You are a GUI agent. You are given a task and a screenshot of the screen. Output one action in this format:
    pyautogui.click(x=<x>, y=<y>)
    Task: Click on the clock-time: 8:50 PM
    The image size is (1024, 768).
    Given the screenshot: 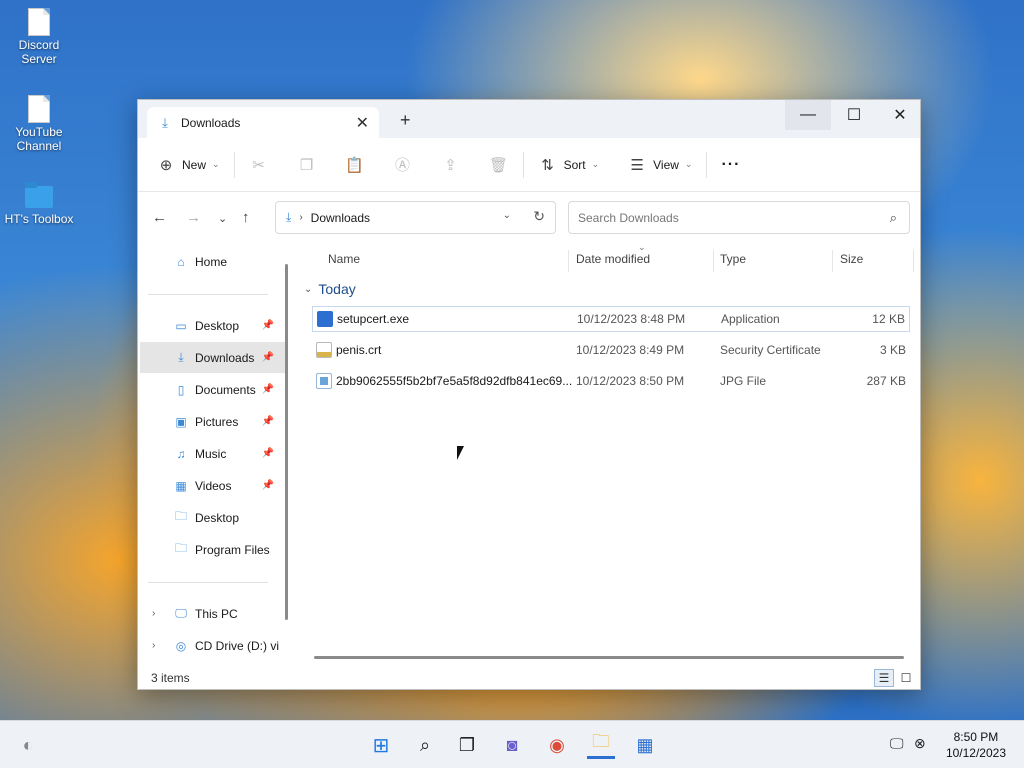 What is the action you would take?
    pyautogui.click(x=976, y=737)
    